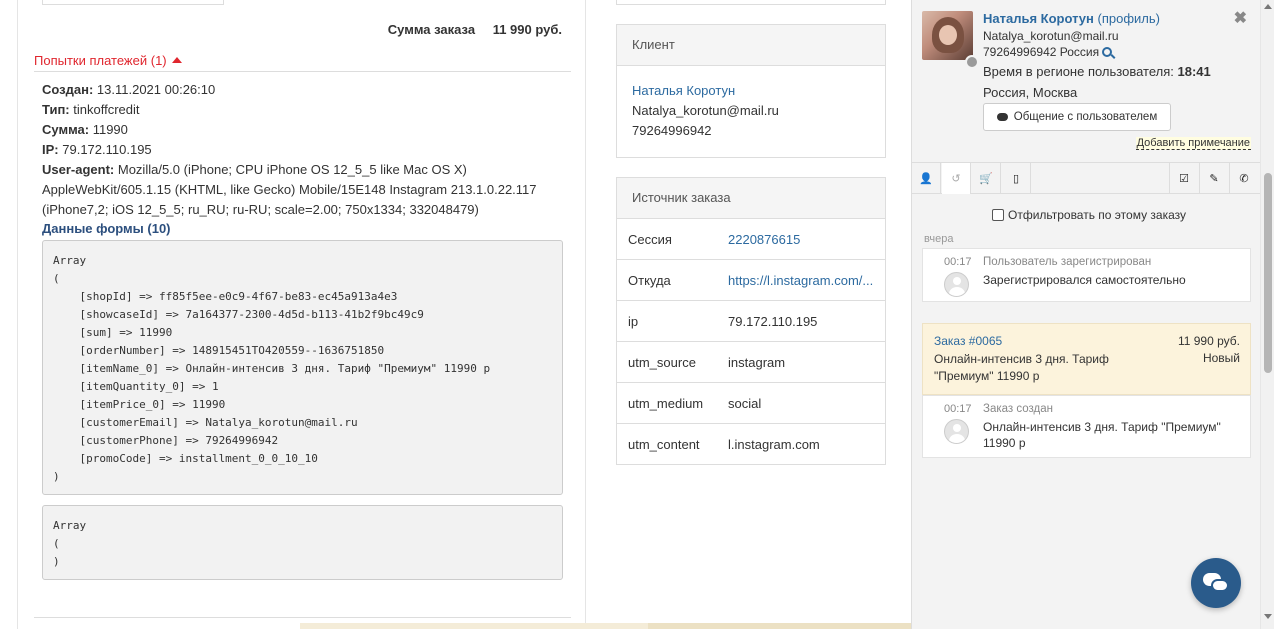  Describe the element at coordinates (1038, 18) in the screenshot. I see `user-name-link: Наталья Коротун` at that location.